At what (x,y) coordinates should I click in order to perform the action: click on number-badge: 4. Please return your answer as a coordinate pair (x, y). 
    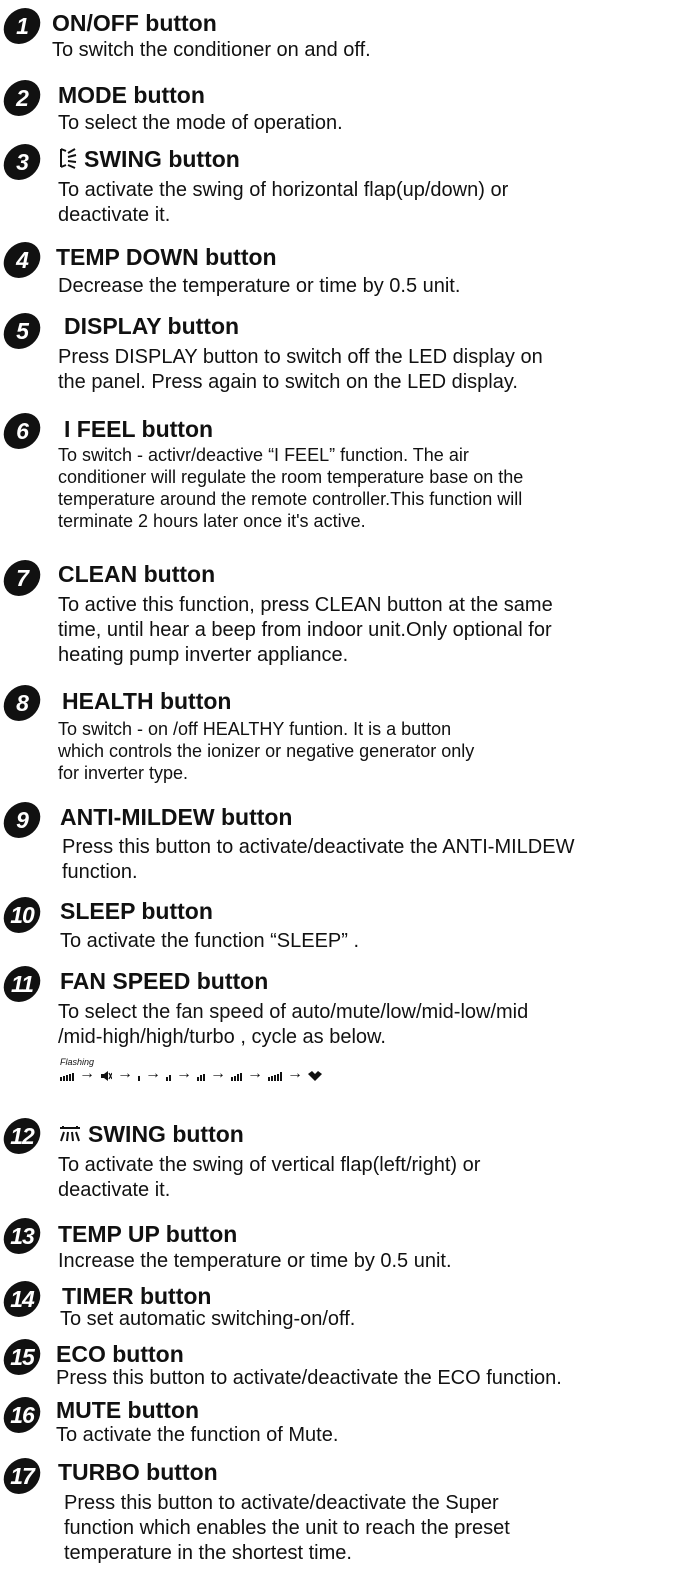
    Looking at the image, I should click on (22, 260).